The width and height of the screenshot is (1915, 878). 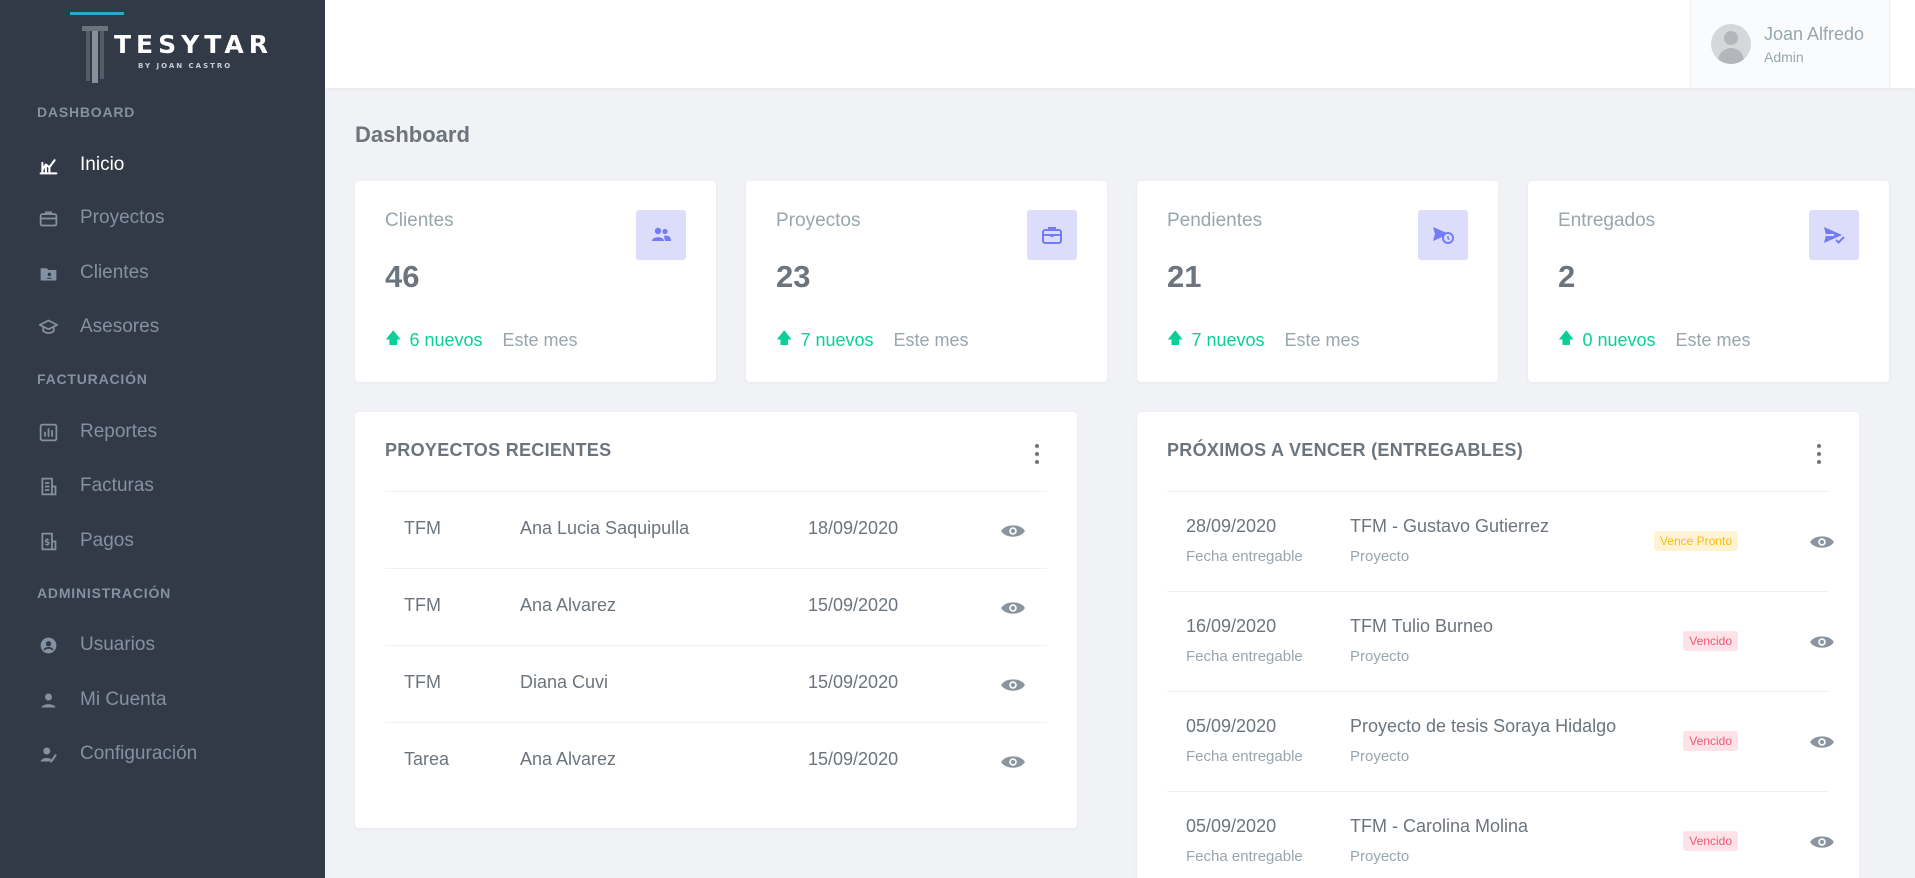 I want to click on send-check-icon, so click(x=1834, y=235).